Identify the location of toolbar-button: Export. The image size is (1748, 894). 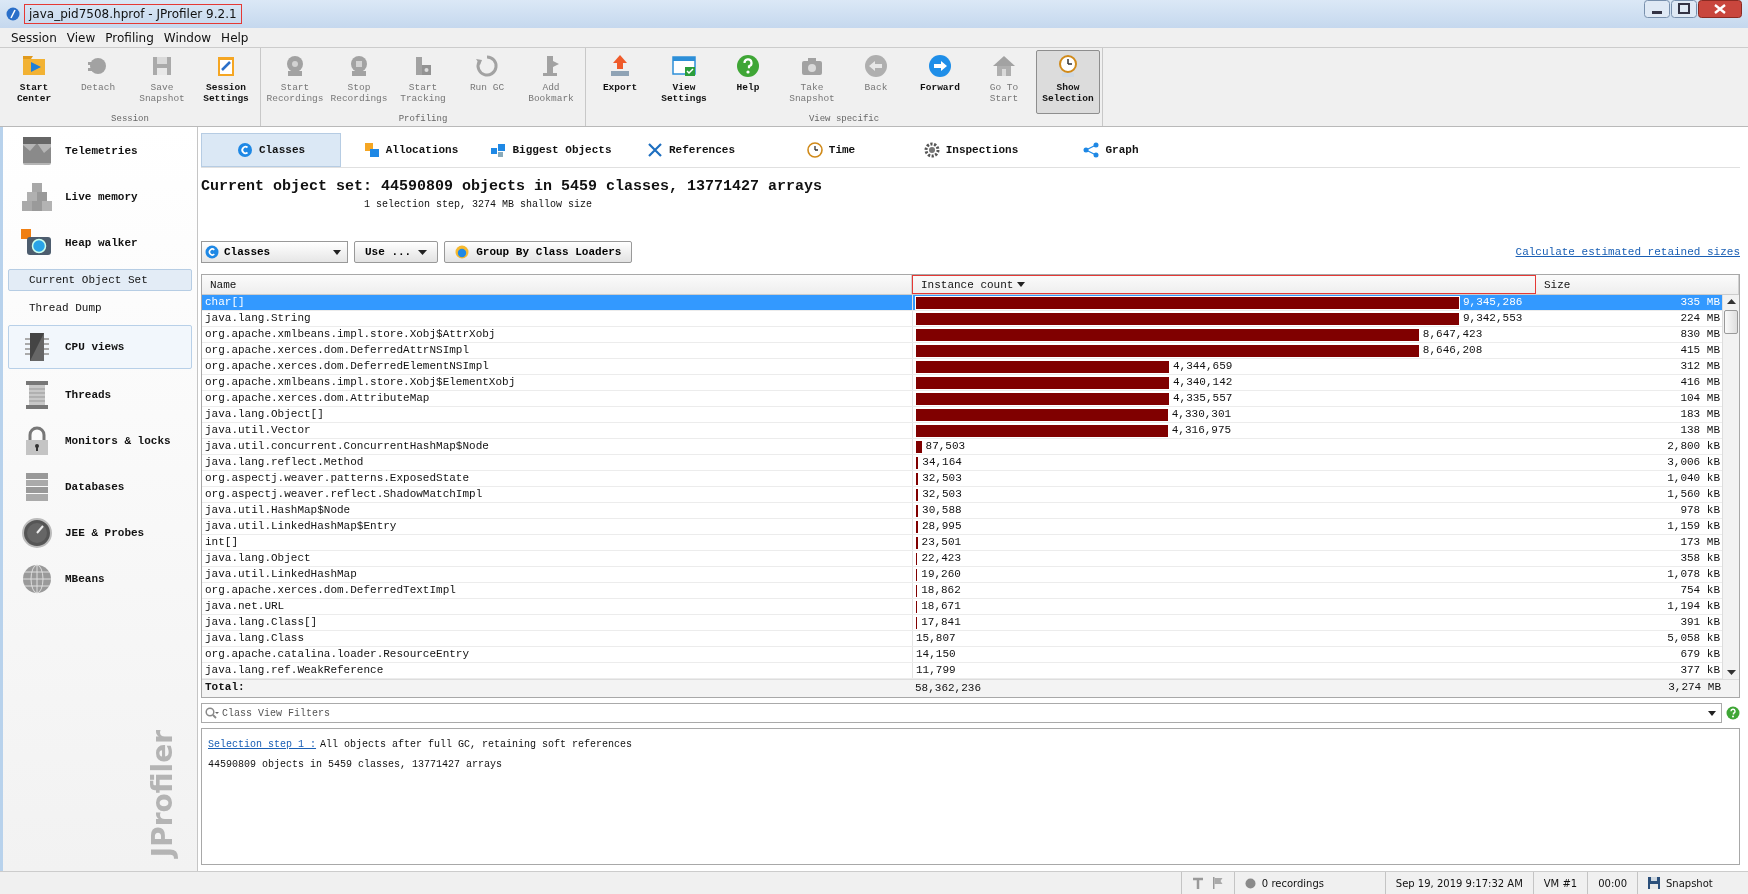
(620, 82).